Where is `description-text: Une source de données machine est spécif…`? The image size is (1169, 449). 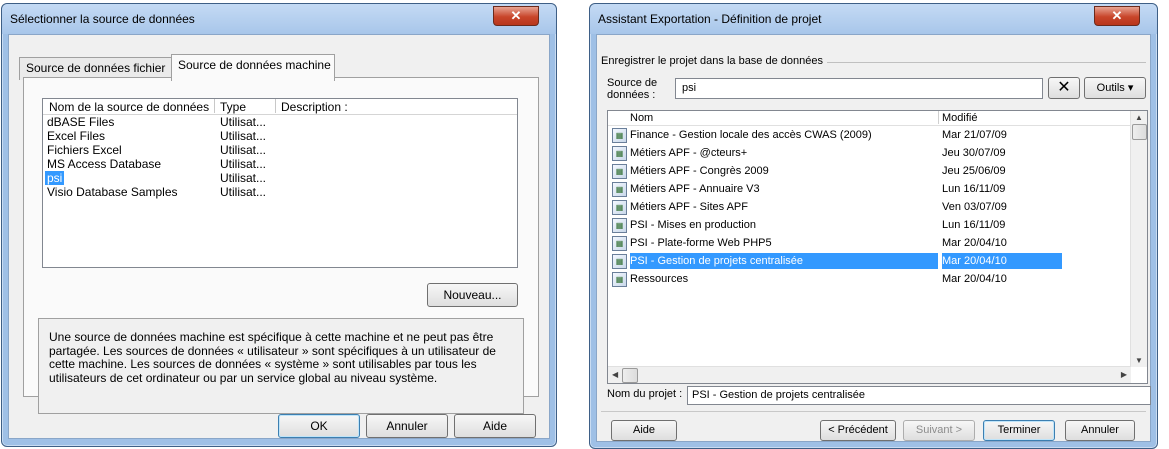 description-text: Une source de données machine est spécif… is located at coordinates (272, 357).